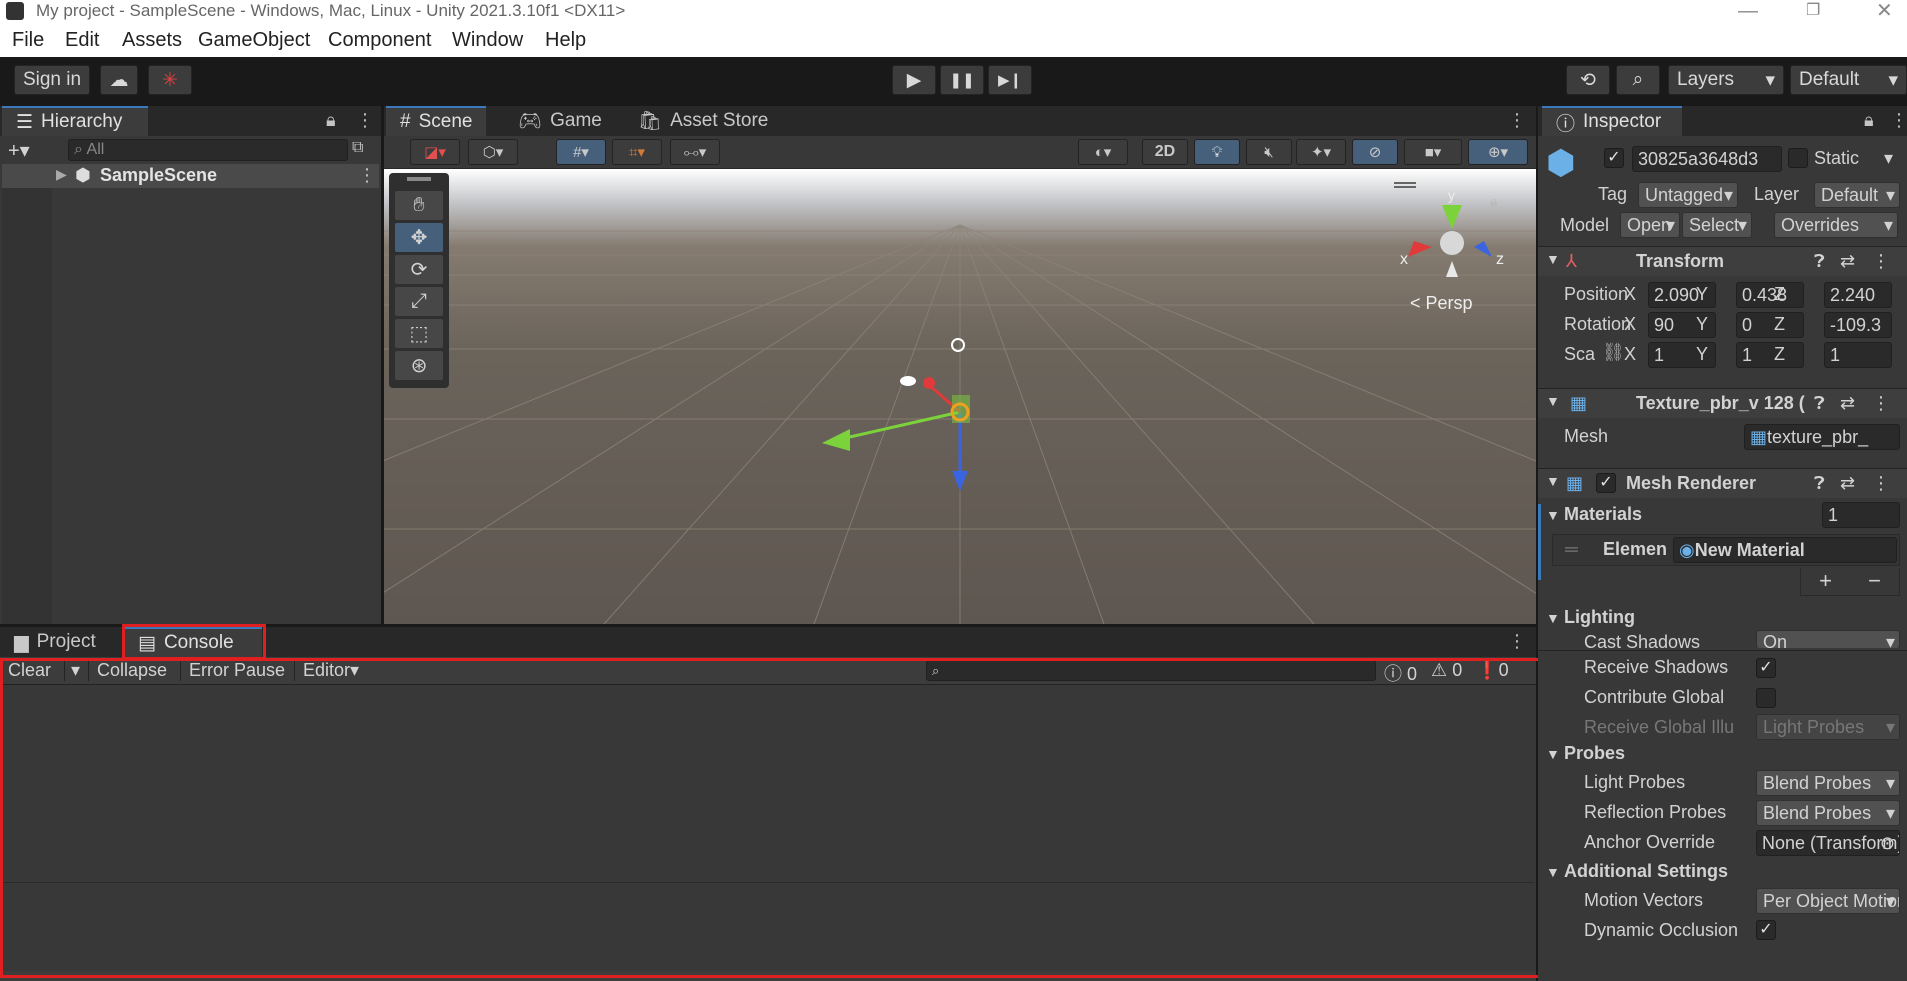 The width and height of the screenshot is (1907, 981). Describe the element at coordinates (1858, 355) in the screenshot. I see `scl-z-field: 1` at that location.